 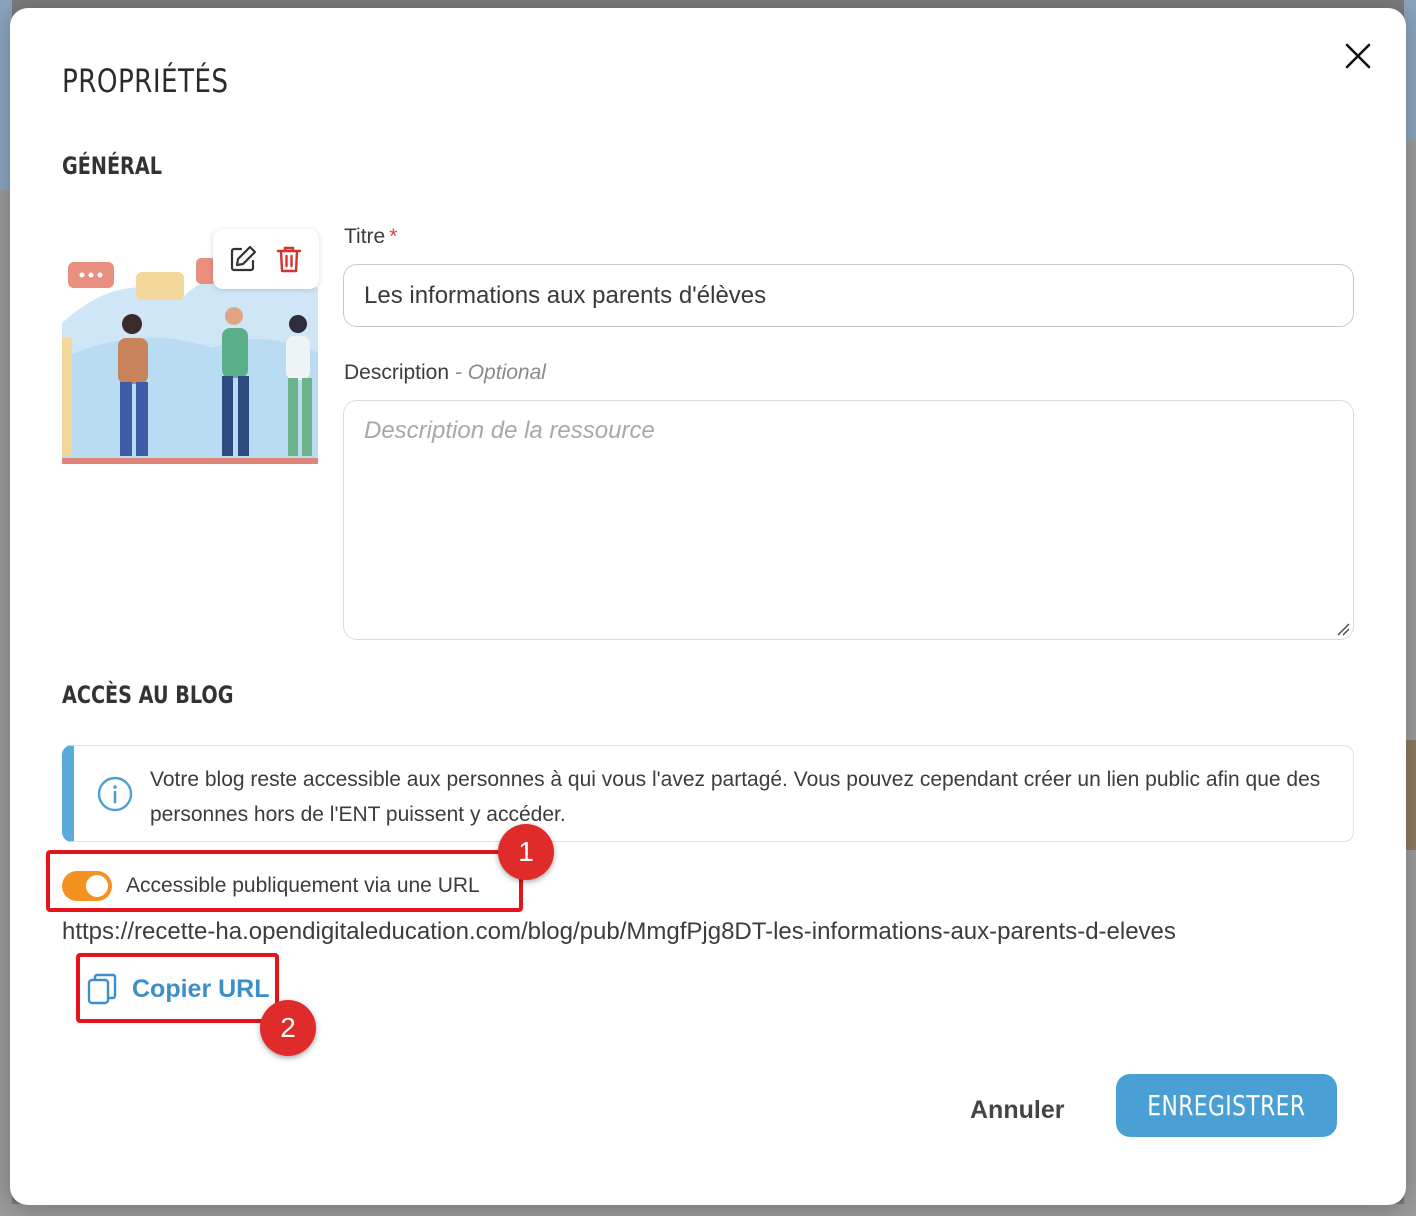 I want to click on description-label: Description - Optional, so click(x=445, y=373).